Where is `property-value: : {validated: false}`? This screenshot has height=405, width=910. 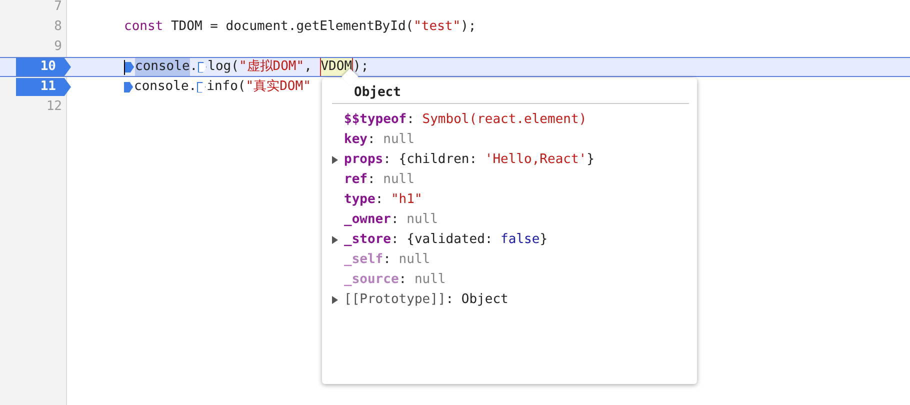 property-value: : {validated: false} is located at coordinates (469, 240).